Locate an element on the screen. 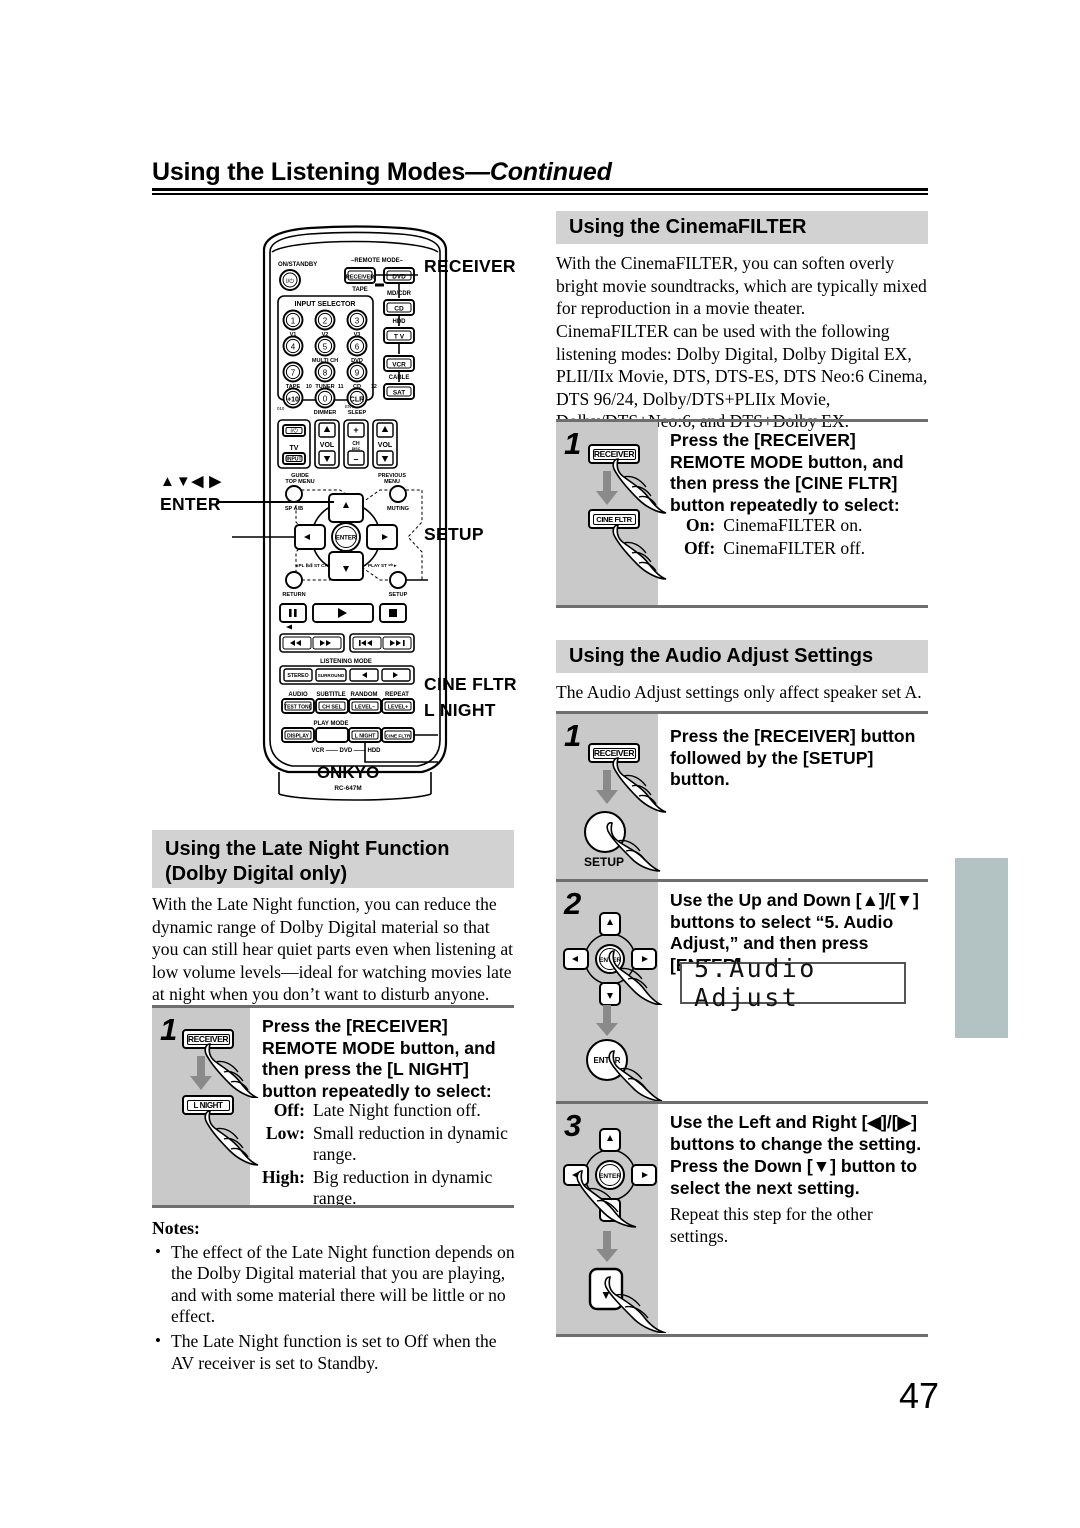  header-rule-thick is located at coordinates (540, 189).